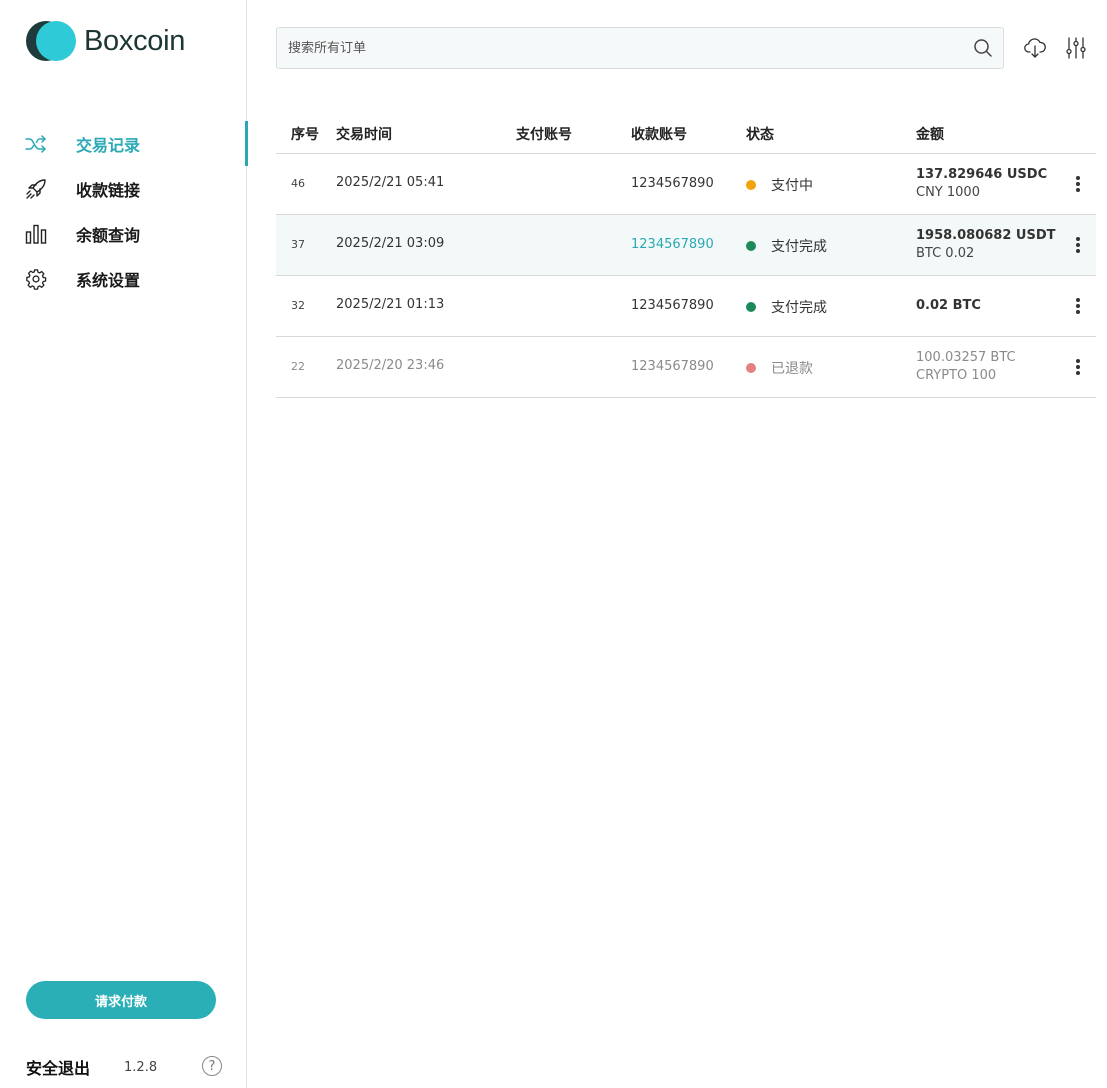  I want to click on amount-main: 100.03257 BTC, so click(966, 357).